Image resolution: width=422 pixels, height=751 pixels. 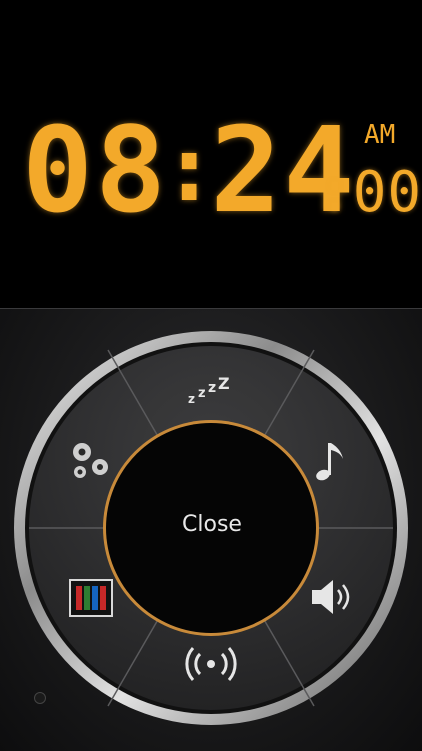 I want to click on color-bars-icon, so click(x=91, y=598).